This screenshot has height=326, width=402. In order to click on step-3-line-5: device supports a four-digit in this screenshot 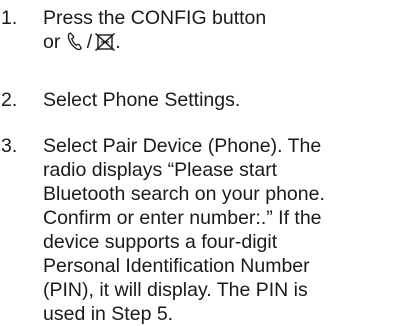, I will do `click(160, 242)`.